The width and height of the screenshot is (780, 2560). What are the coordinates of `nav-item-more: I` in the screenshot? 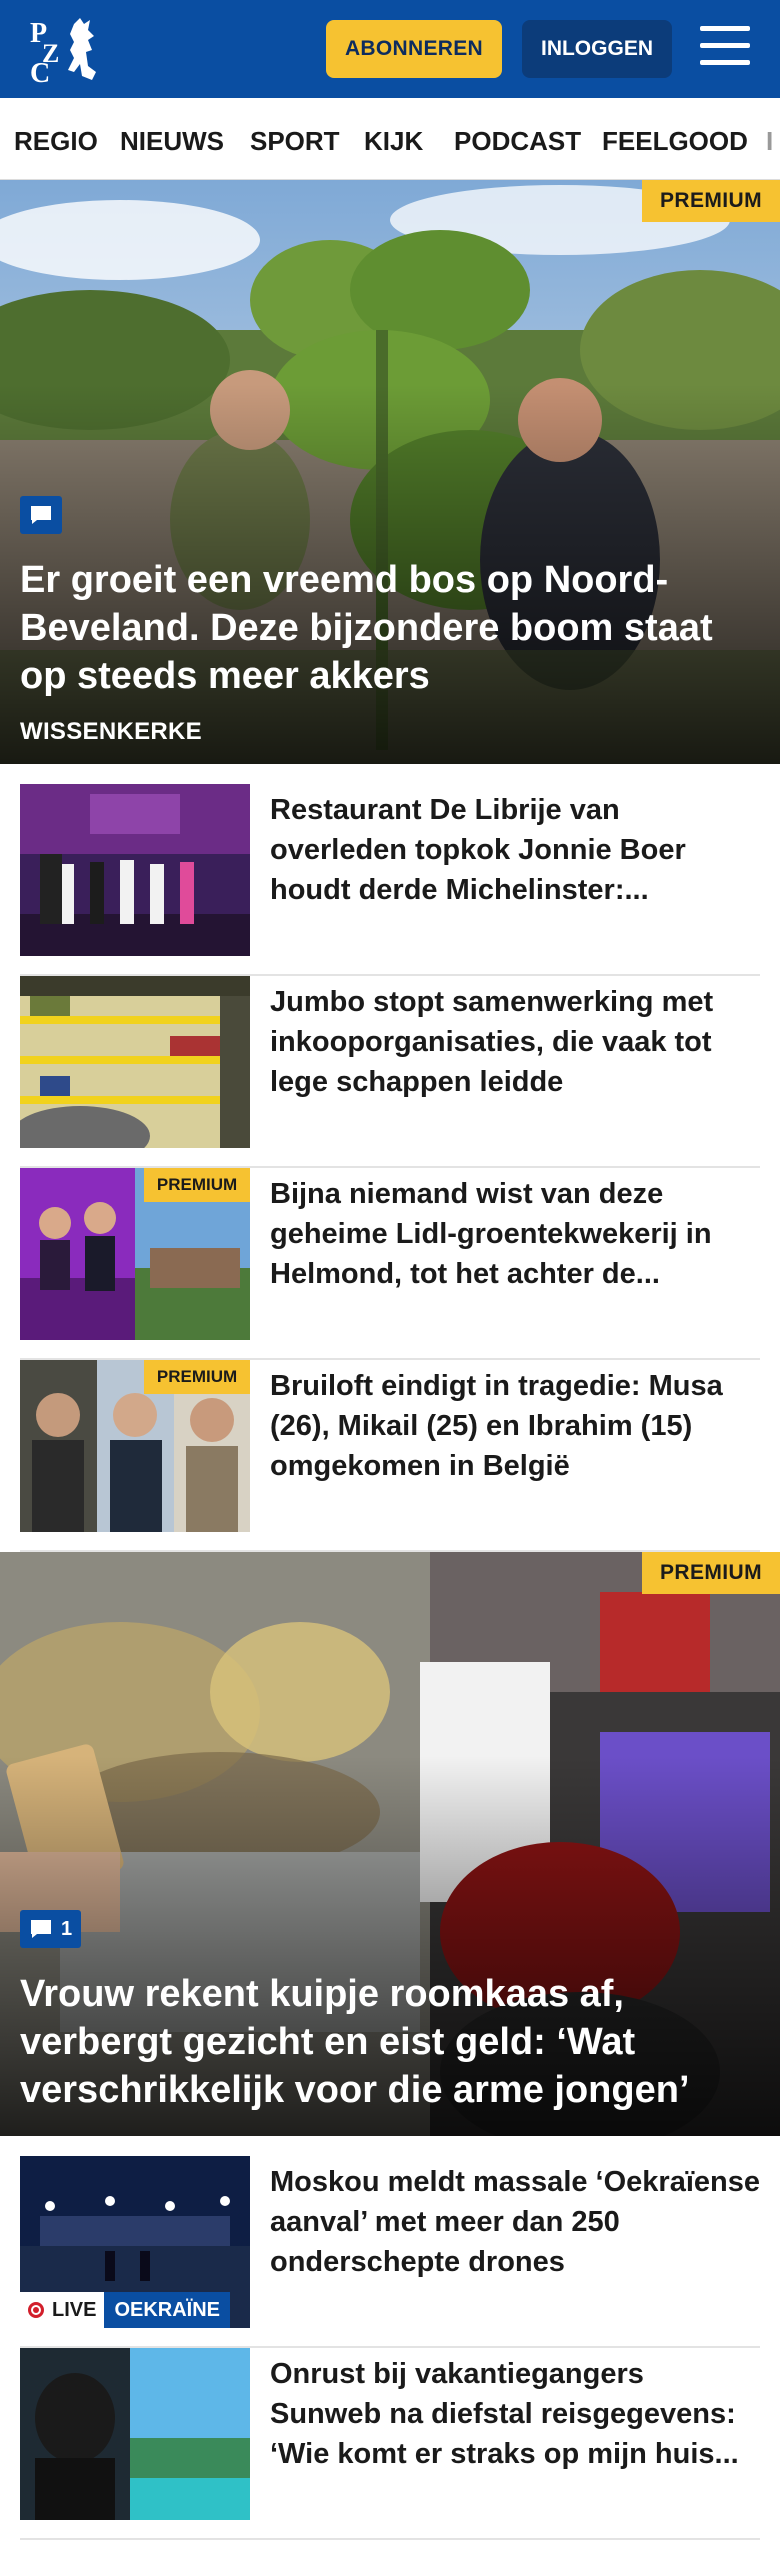 It's located at (769, 141).